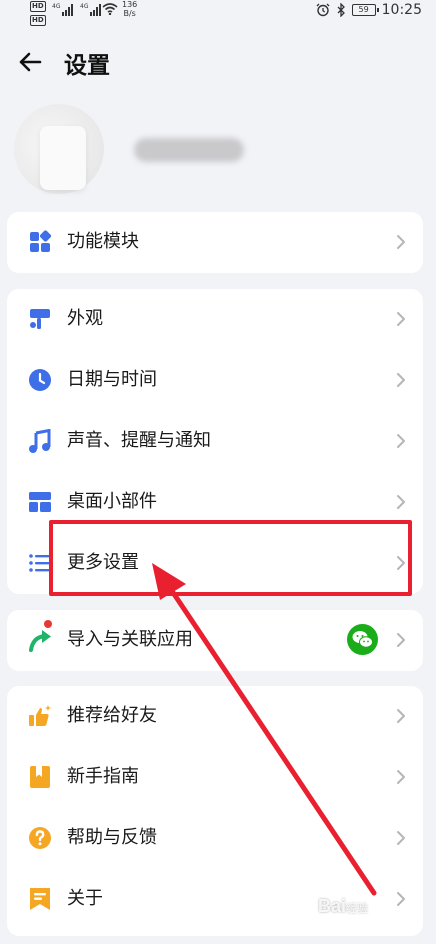 This screenshot has width=436, height=944. What do you see at coordinates (218, 62) in the screenshot?
I see `page-header: 设置` at bounding box center [218, 62].